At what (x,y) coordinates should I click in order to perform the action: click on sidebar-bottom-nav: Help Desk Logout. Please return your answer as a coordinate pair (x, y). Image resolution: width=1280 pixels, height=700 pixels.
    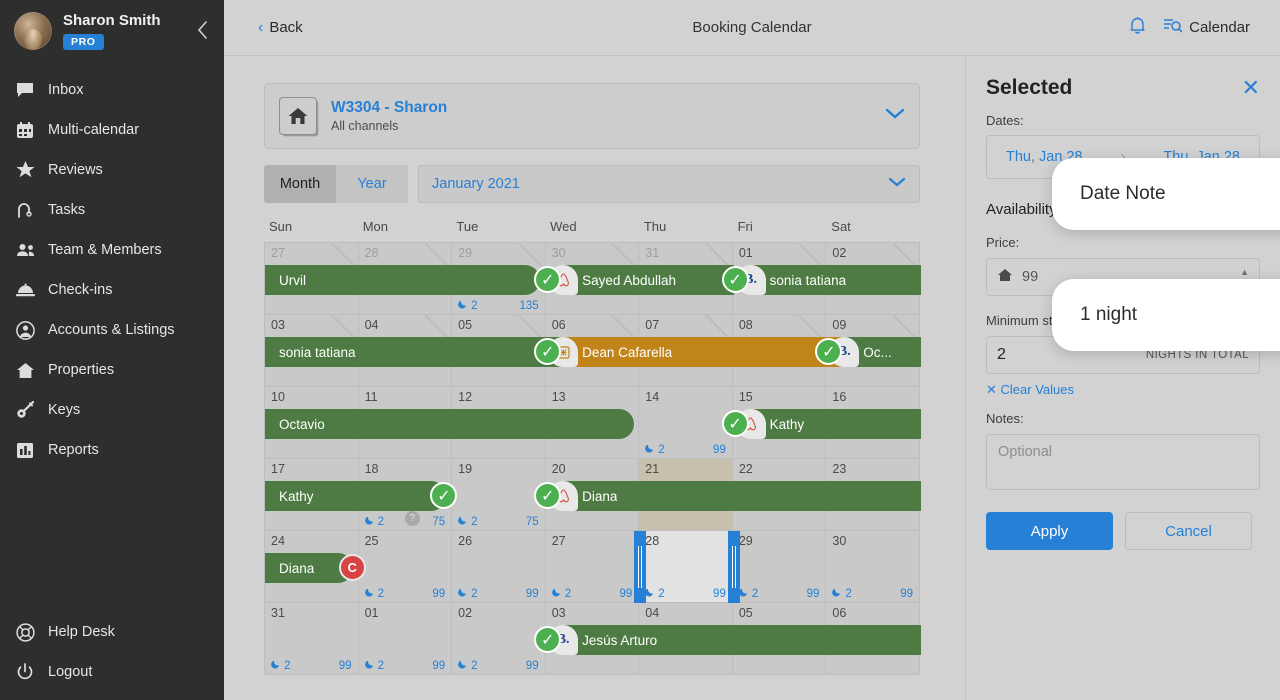
    Looking at the image, I should click on (112, 656).